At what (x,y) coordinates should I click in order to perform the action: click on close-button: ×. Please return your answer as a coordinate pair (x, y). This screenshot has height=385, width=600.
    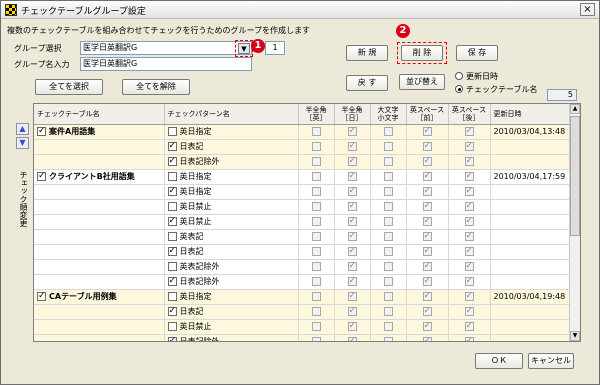
    Looking at the image, I should click on (587, 9).